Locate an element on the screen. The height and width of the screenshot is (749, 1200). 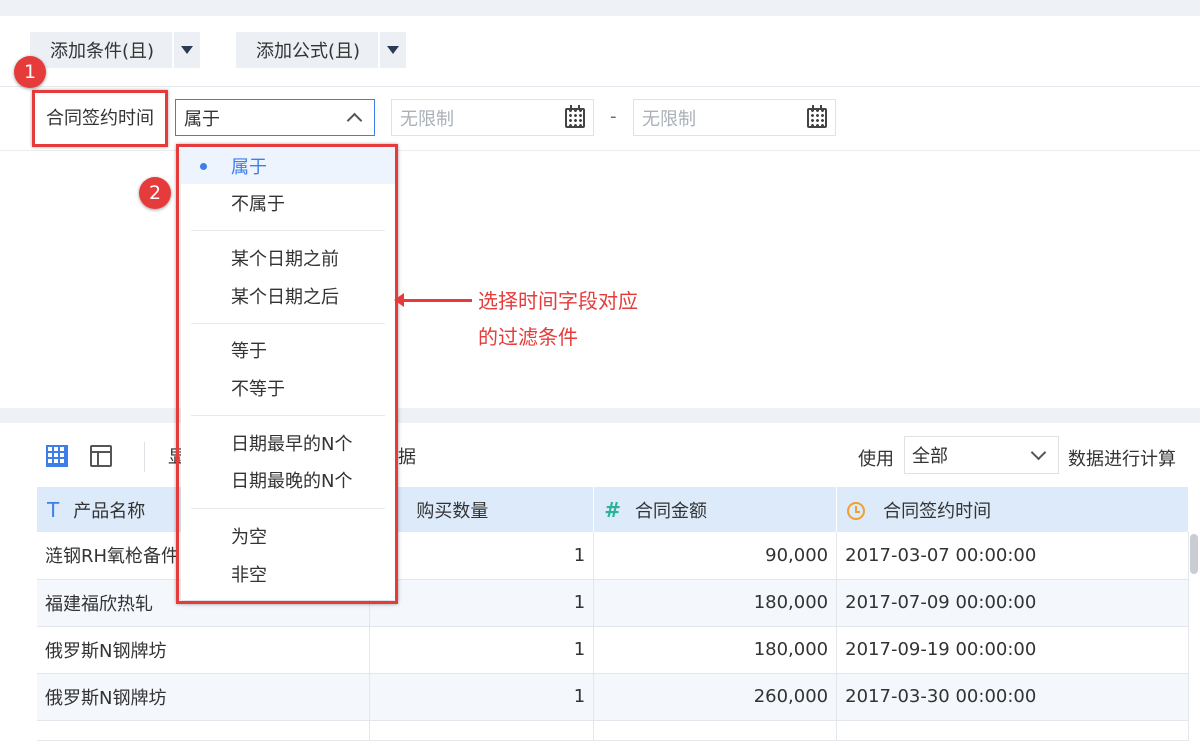
table-cell: 2017-09-19 00:00:00 is located at coordinates (1012, 650).